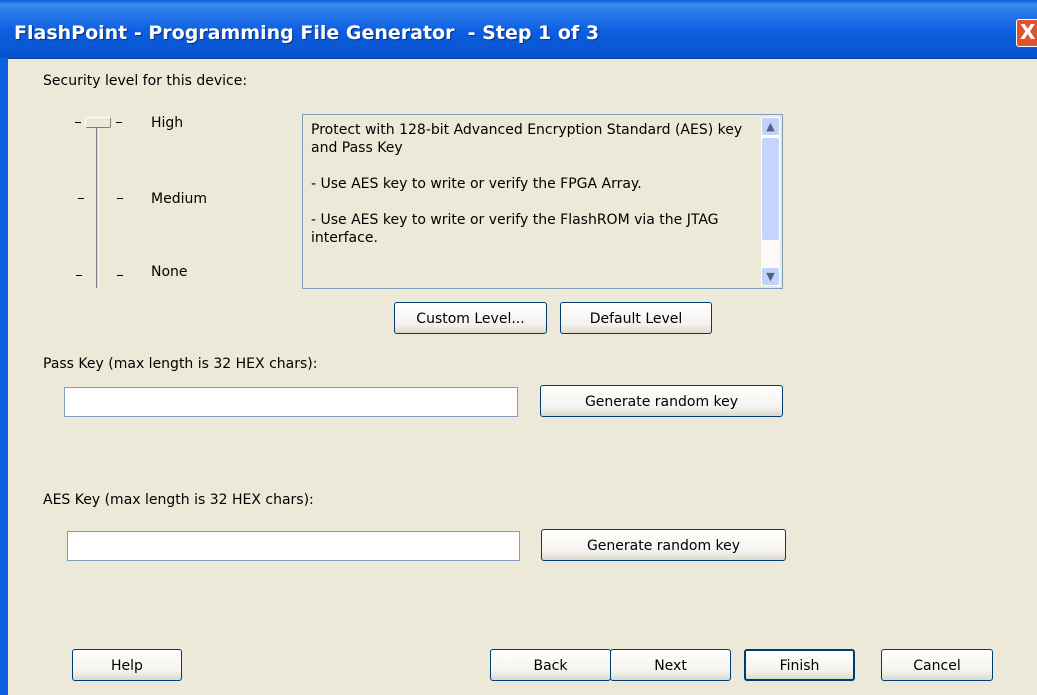 The width and height of the screenshot is (1037, 695). I want to click on window-frame-left, so click(4, 376).